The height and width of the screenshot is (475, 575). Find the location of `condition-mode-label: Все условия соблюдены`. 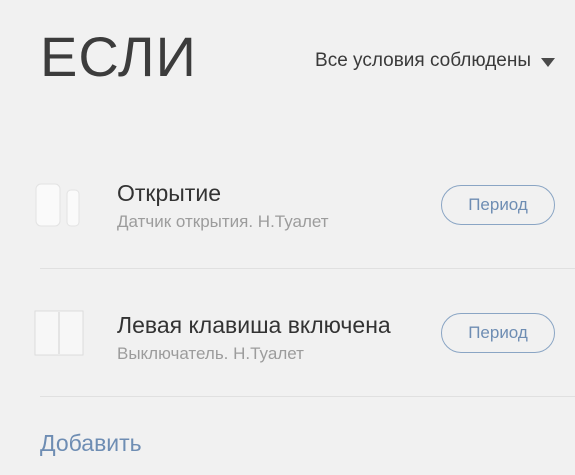

condition-mode-label: Все условия соблюдены is located at coordinates (423, 60).